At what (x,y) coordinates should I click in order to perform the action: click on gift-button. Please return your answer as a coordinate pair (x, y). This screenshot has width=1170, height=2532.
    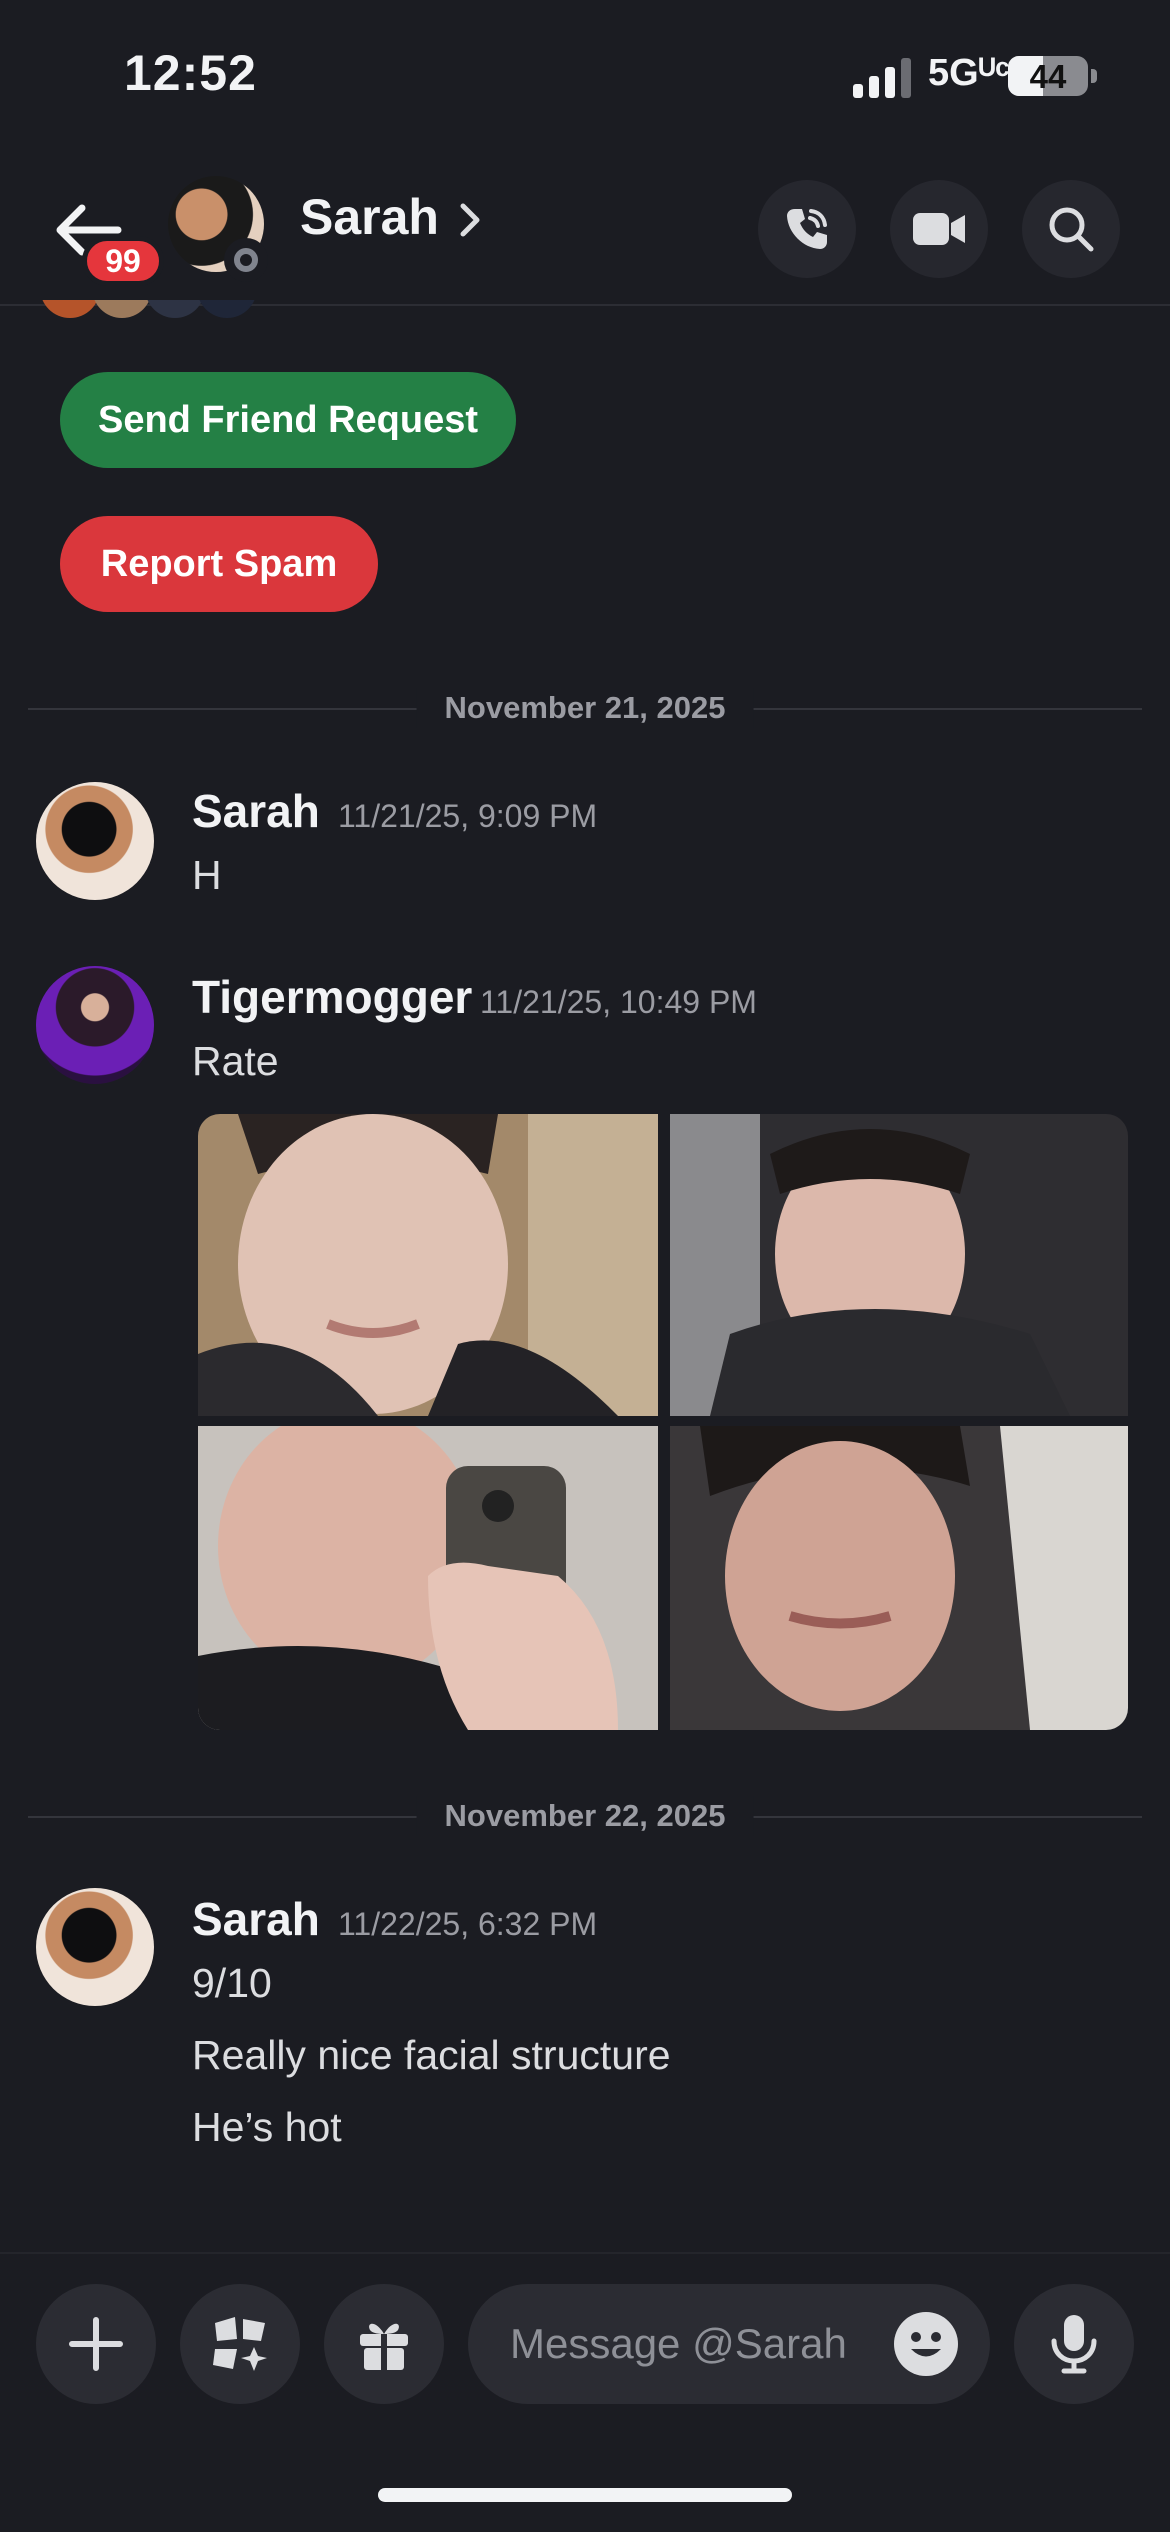
    Looking at the image, I should click on (384, 2344).